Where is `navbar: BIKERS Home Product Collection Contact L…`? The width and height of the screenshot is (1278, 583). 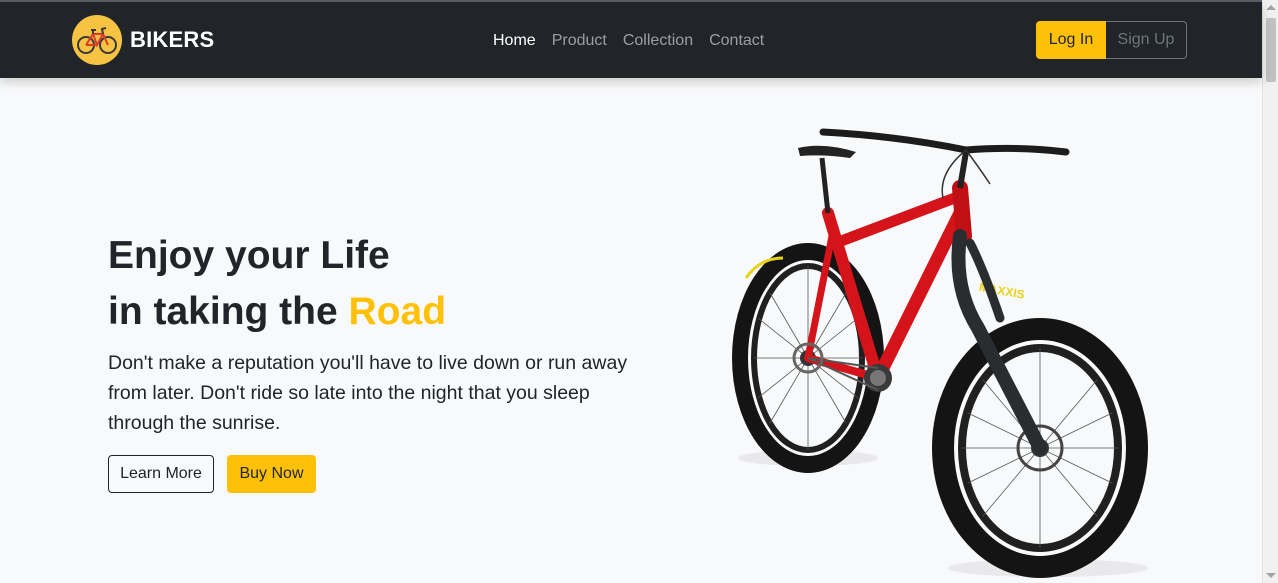
navbar: BIKERS Home Product Collection Contact L… is located at coordinates (631, 40).